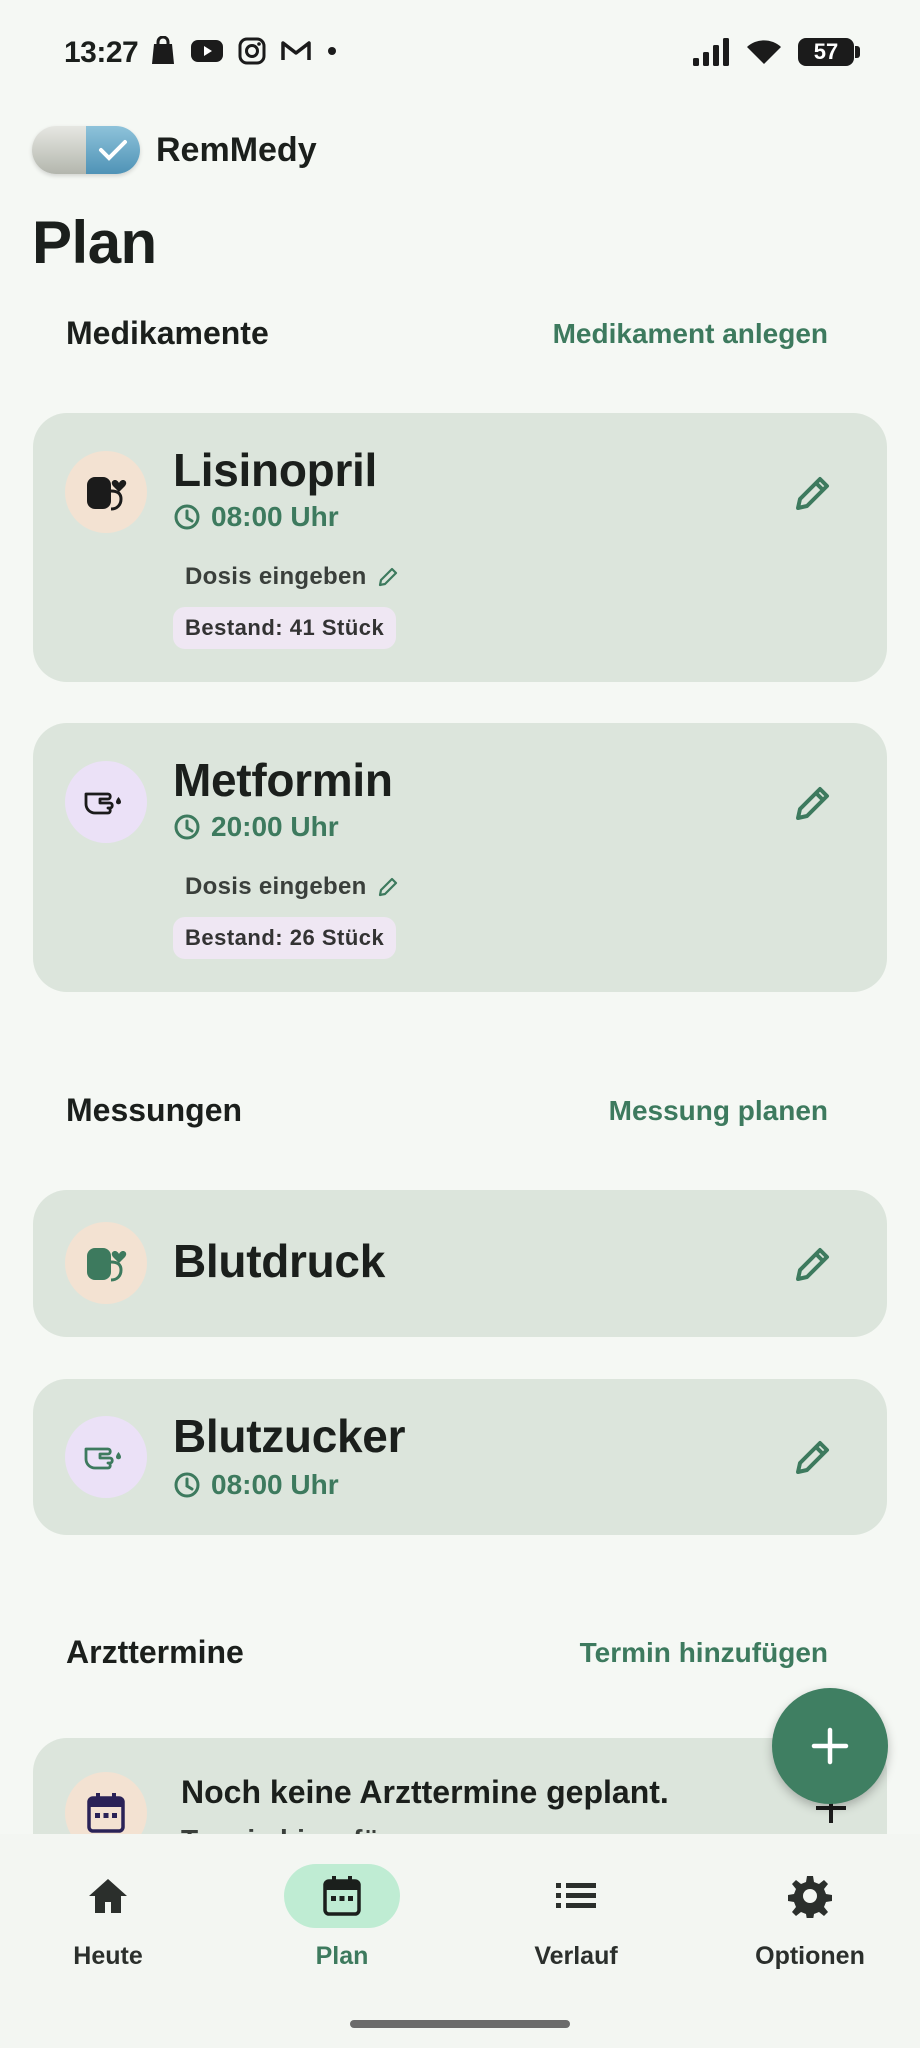  What do you see at coordinates (296, 50) in the screenshot?
I see `gmail-icon` at bounding box center [296, 50].